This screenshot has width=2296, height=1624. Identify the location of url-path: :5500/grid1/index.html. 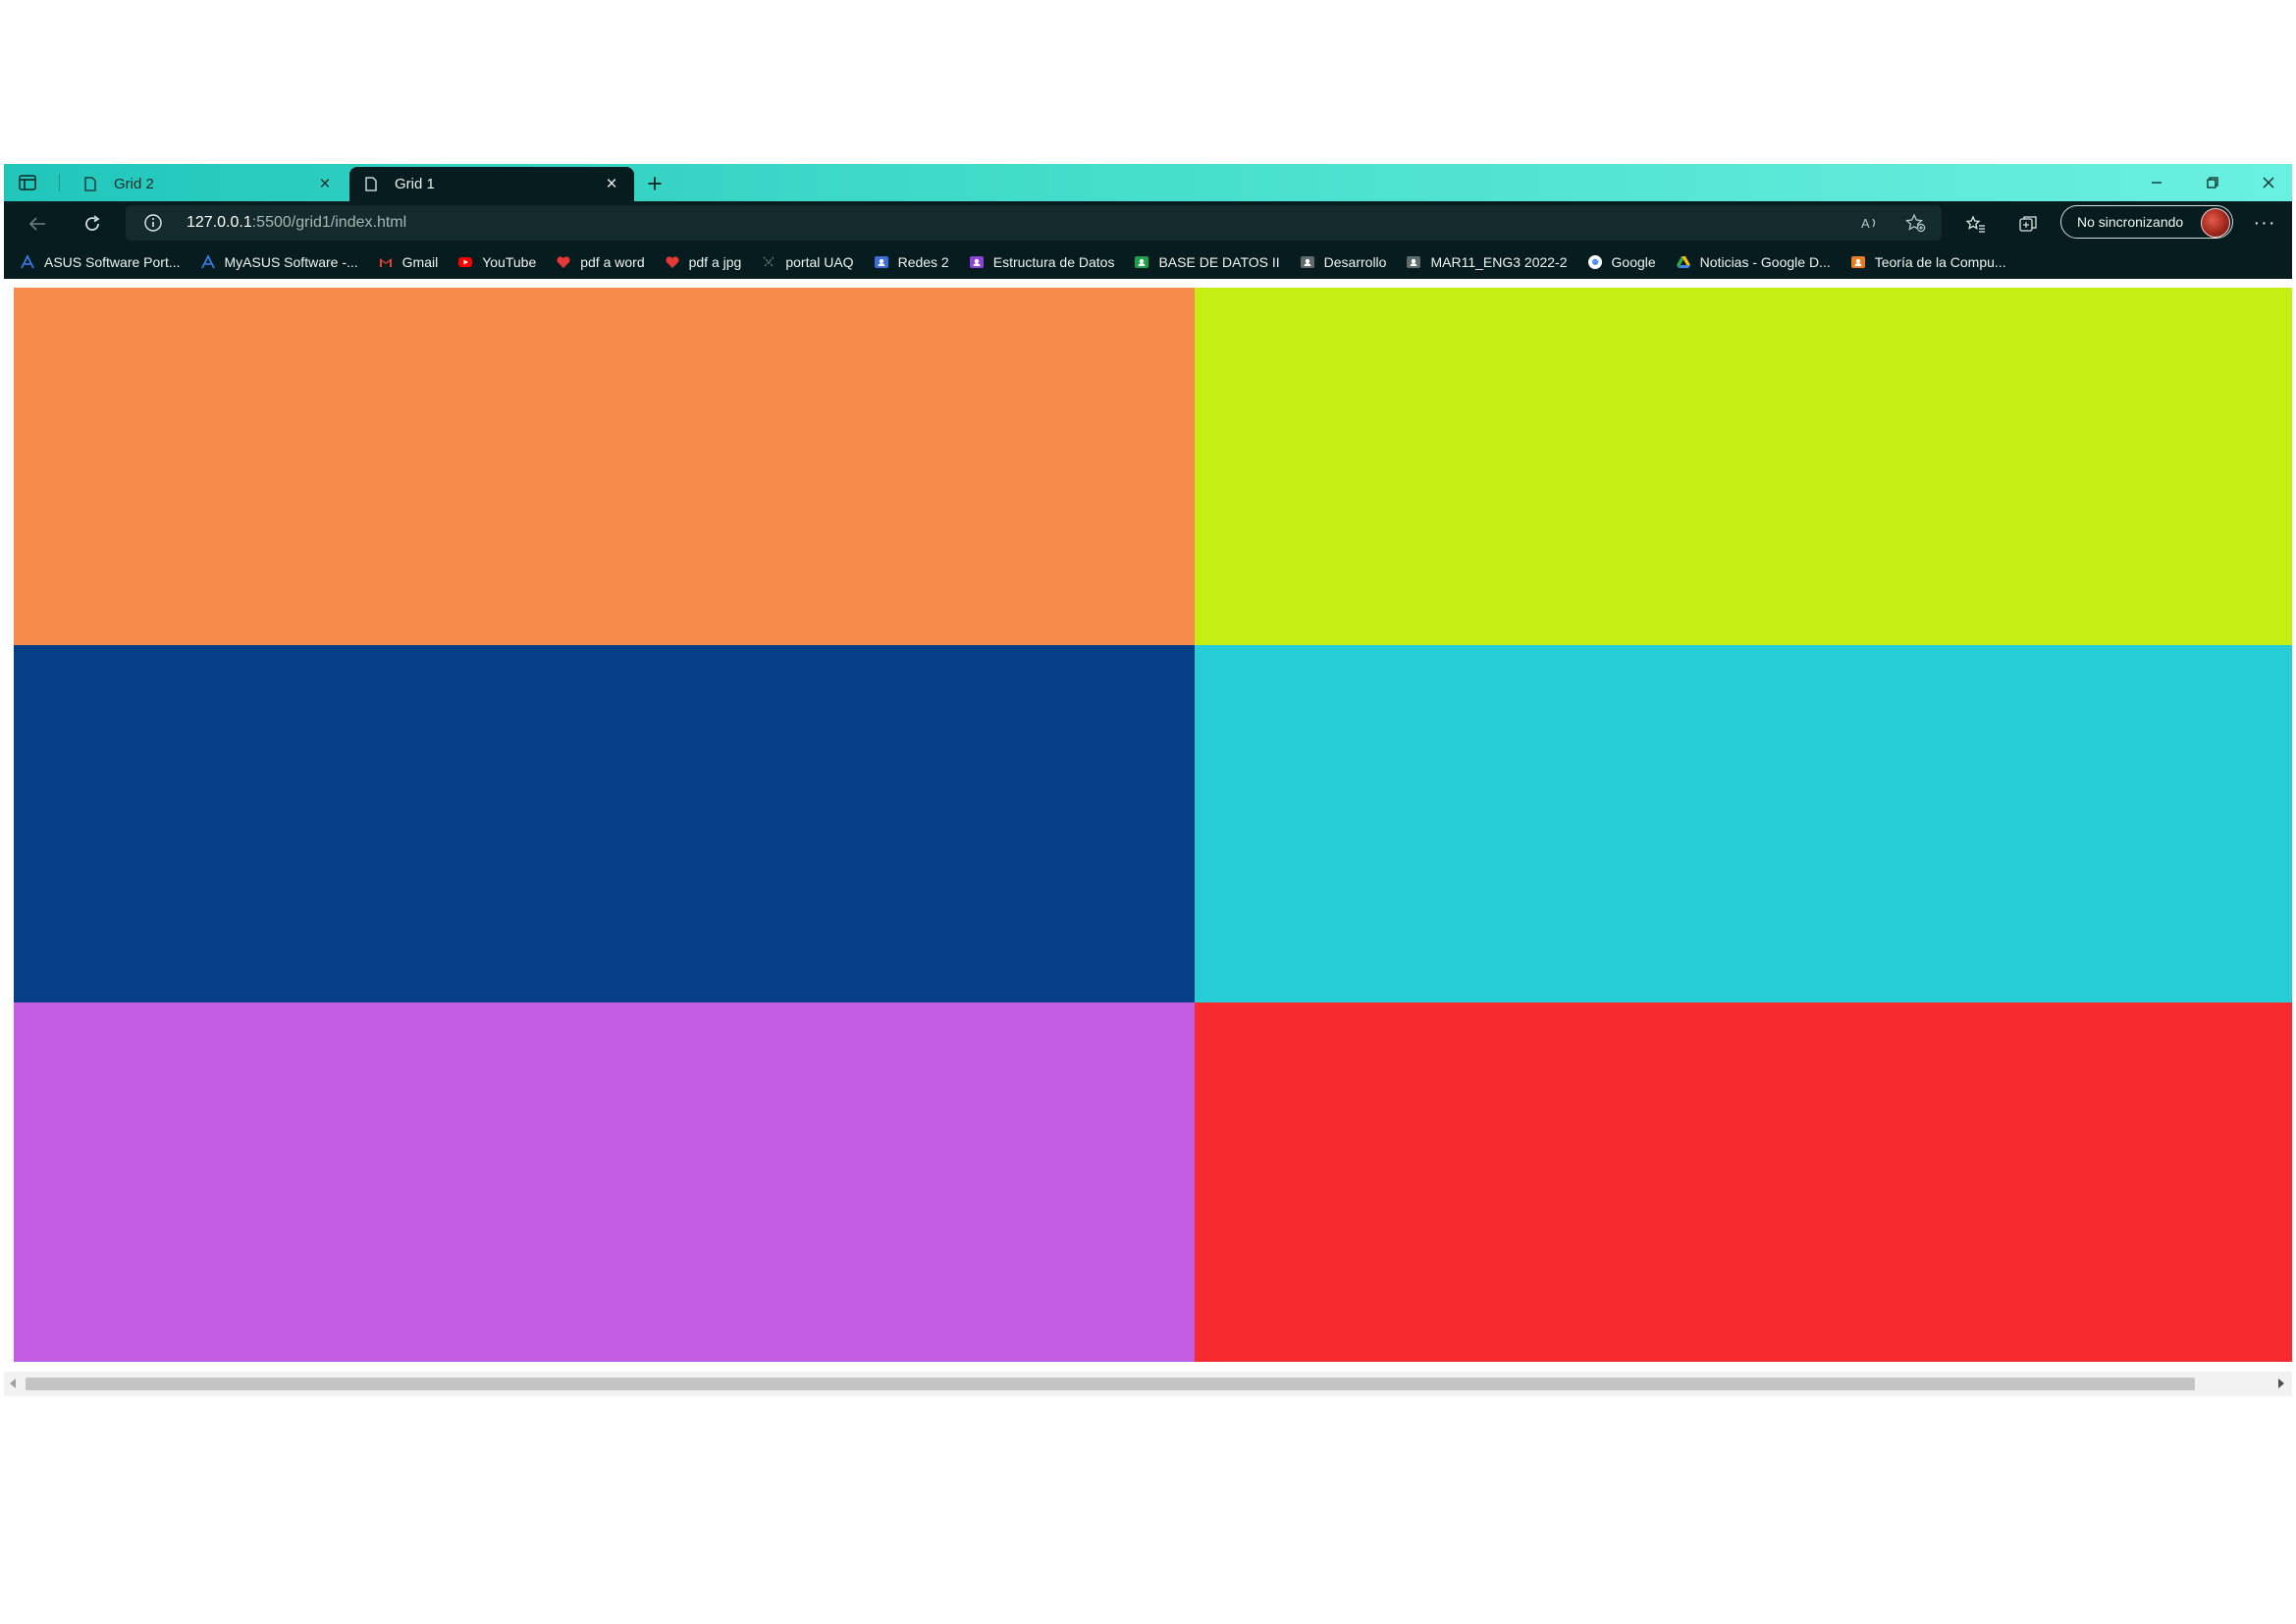
(329, 222).